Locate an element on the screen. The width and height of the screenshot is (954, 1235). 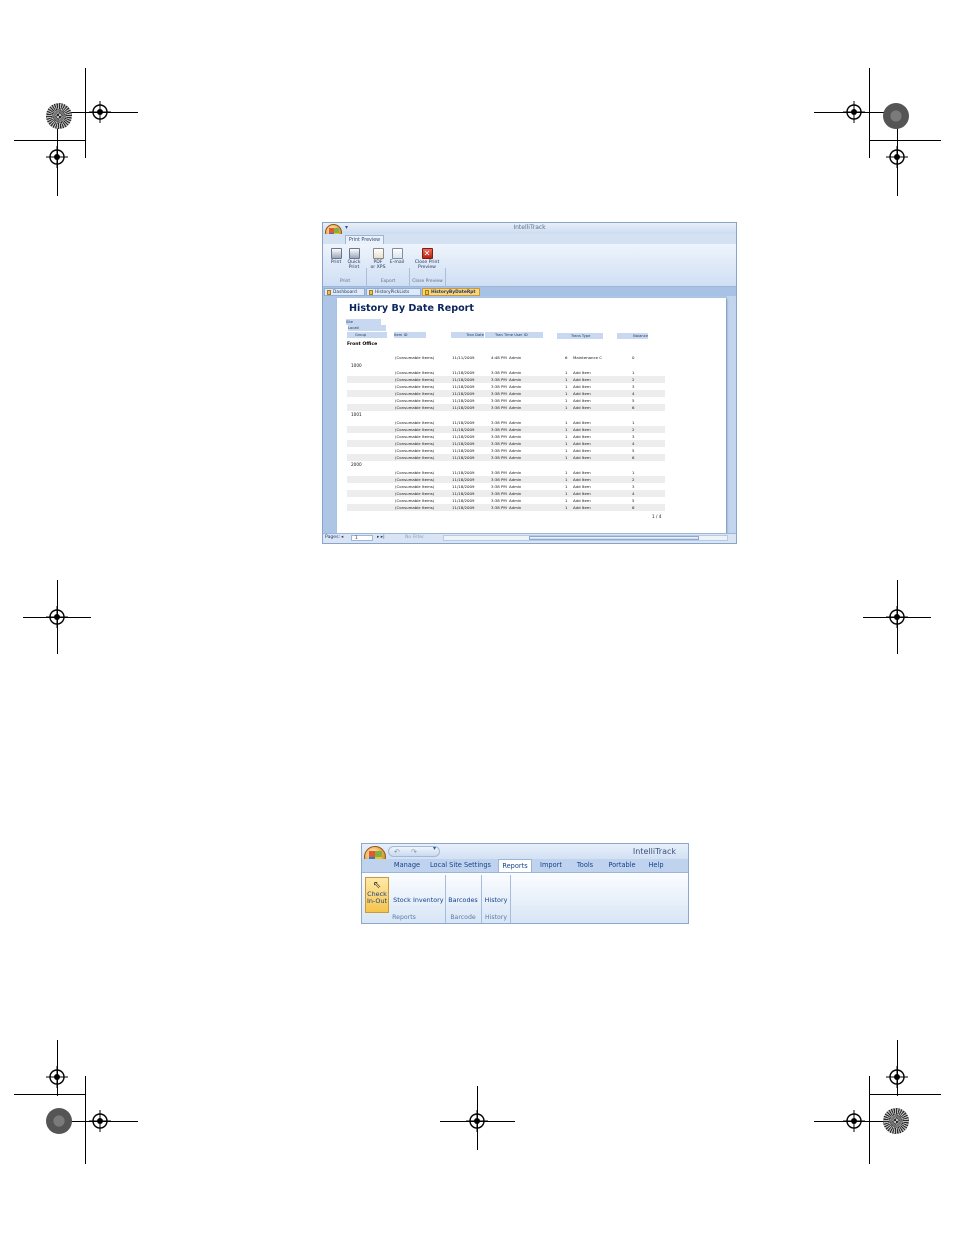
group-label-export: Export is located at coordinates (388, 281).